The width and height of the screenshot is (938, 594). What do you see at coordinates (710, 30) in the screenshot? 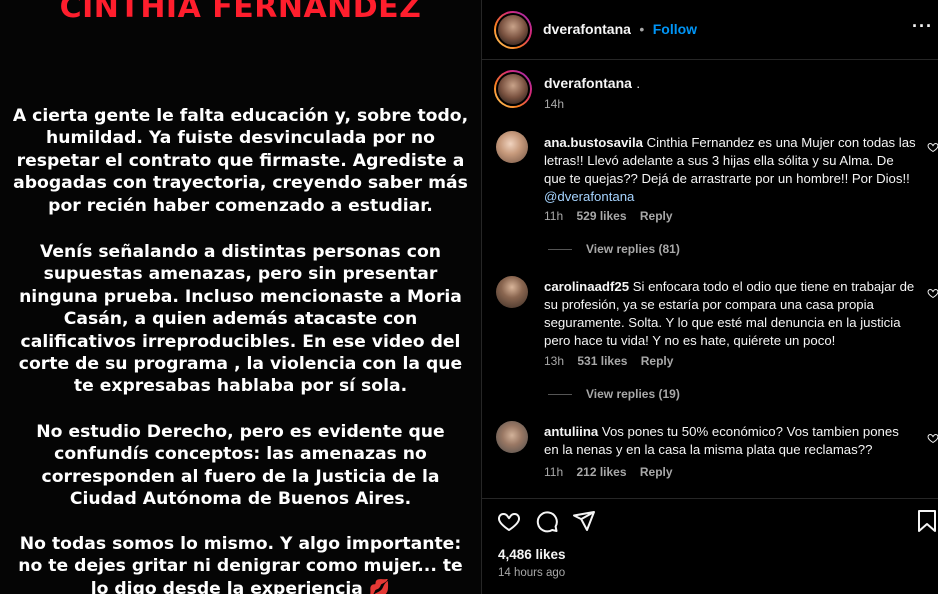
I see `post-header: dverafontana • Follow ···` at bounding box center [710, 30].